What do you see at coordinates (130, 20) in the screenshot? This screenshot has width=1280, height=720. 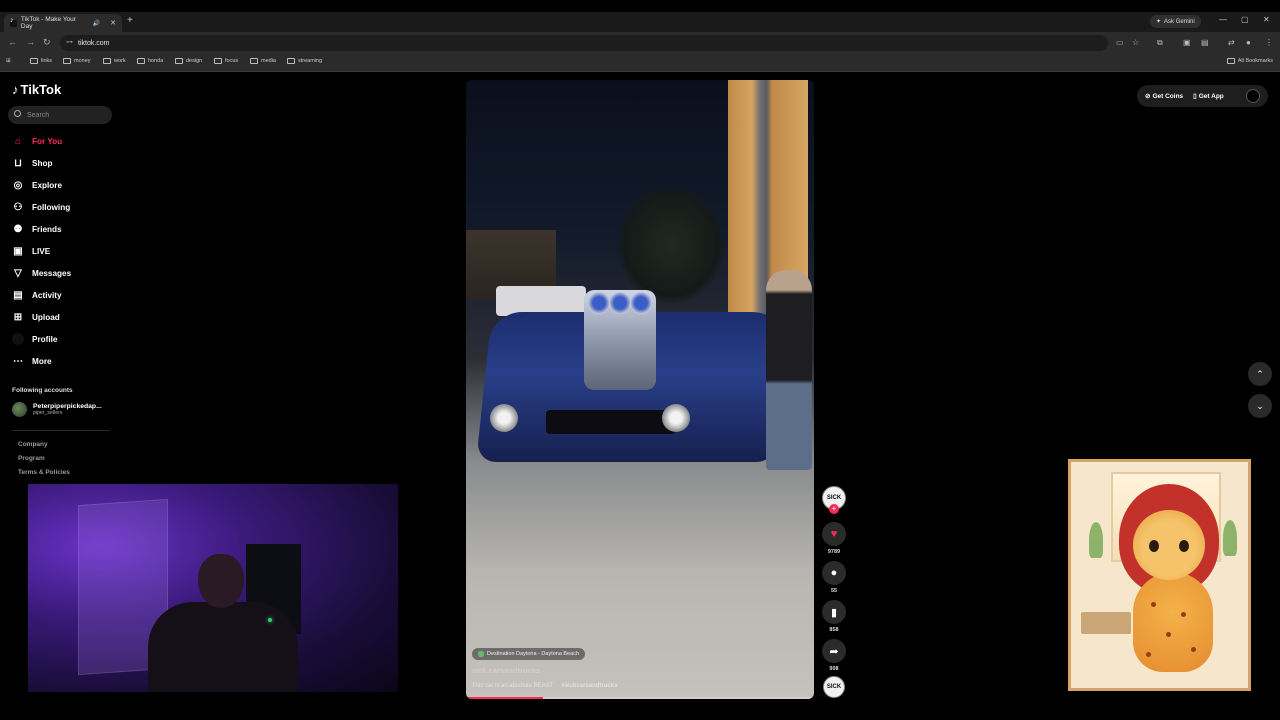 I see `new-tab-button: +` at bounding box center [130, 20].